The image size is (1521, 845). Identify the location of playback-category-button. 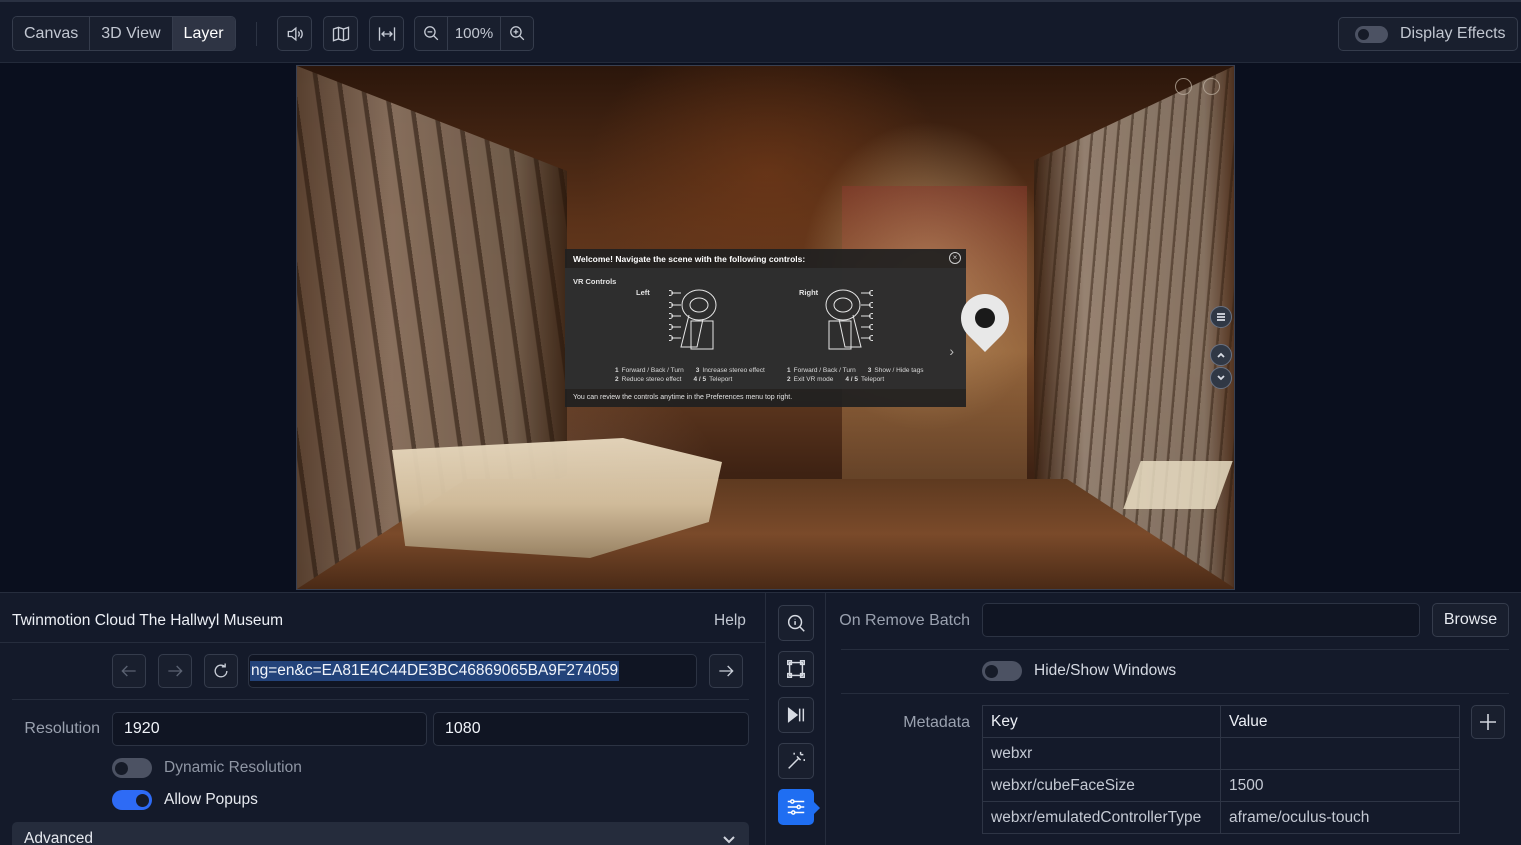
(796, 715).